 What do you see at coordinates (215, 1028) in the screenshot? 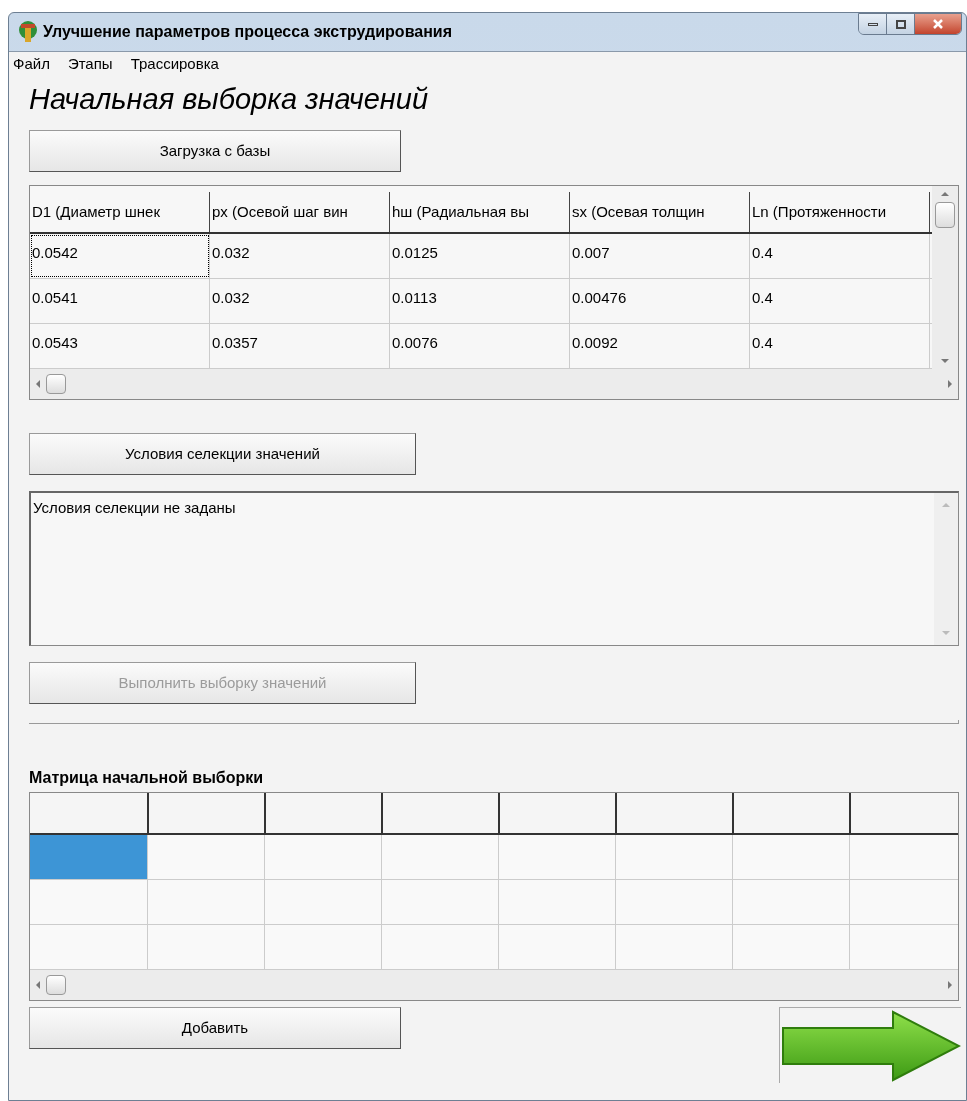
I see `add-button: Добавить` at bounding box center [215, 1028].